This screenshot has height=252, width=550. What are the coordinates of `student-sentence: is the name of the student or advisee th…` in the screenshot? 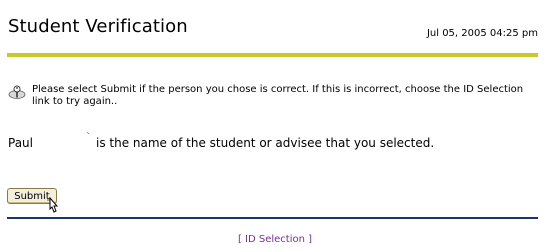 It's located at (265, 143).